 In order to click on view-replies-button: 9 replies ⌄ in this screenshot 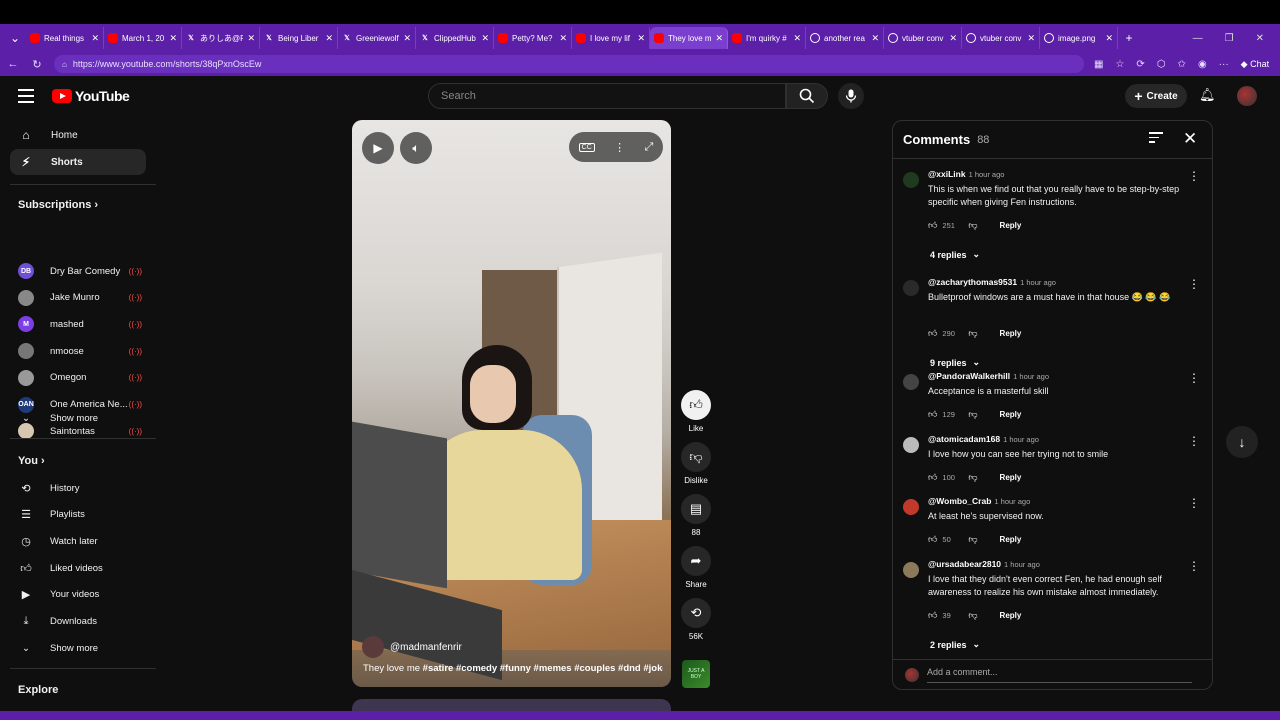, I will do `click(955, 362)`.